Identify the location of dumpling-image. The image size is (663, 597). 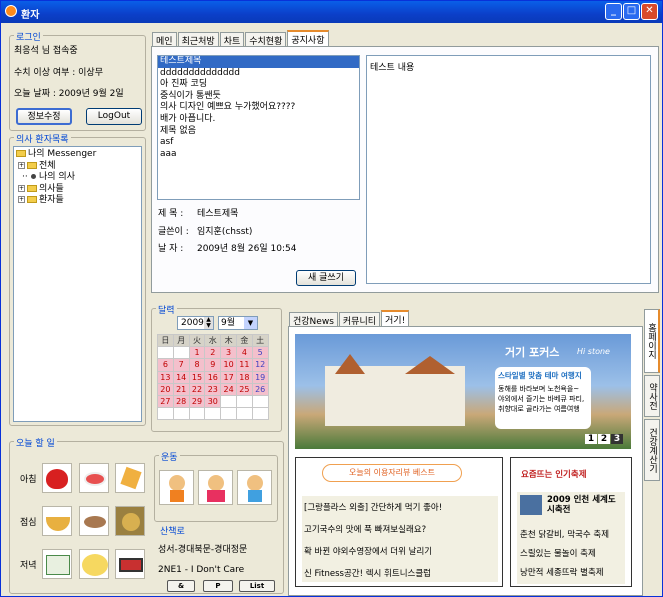
(94, 521).